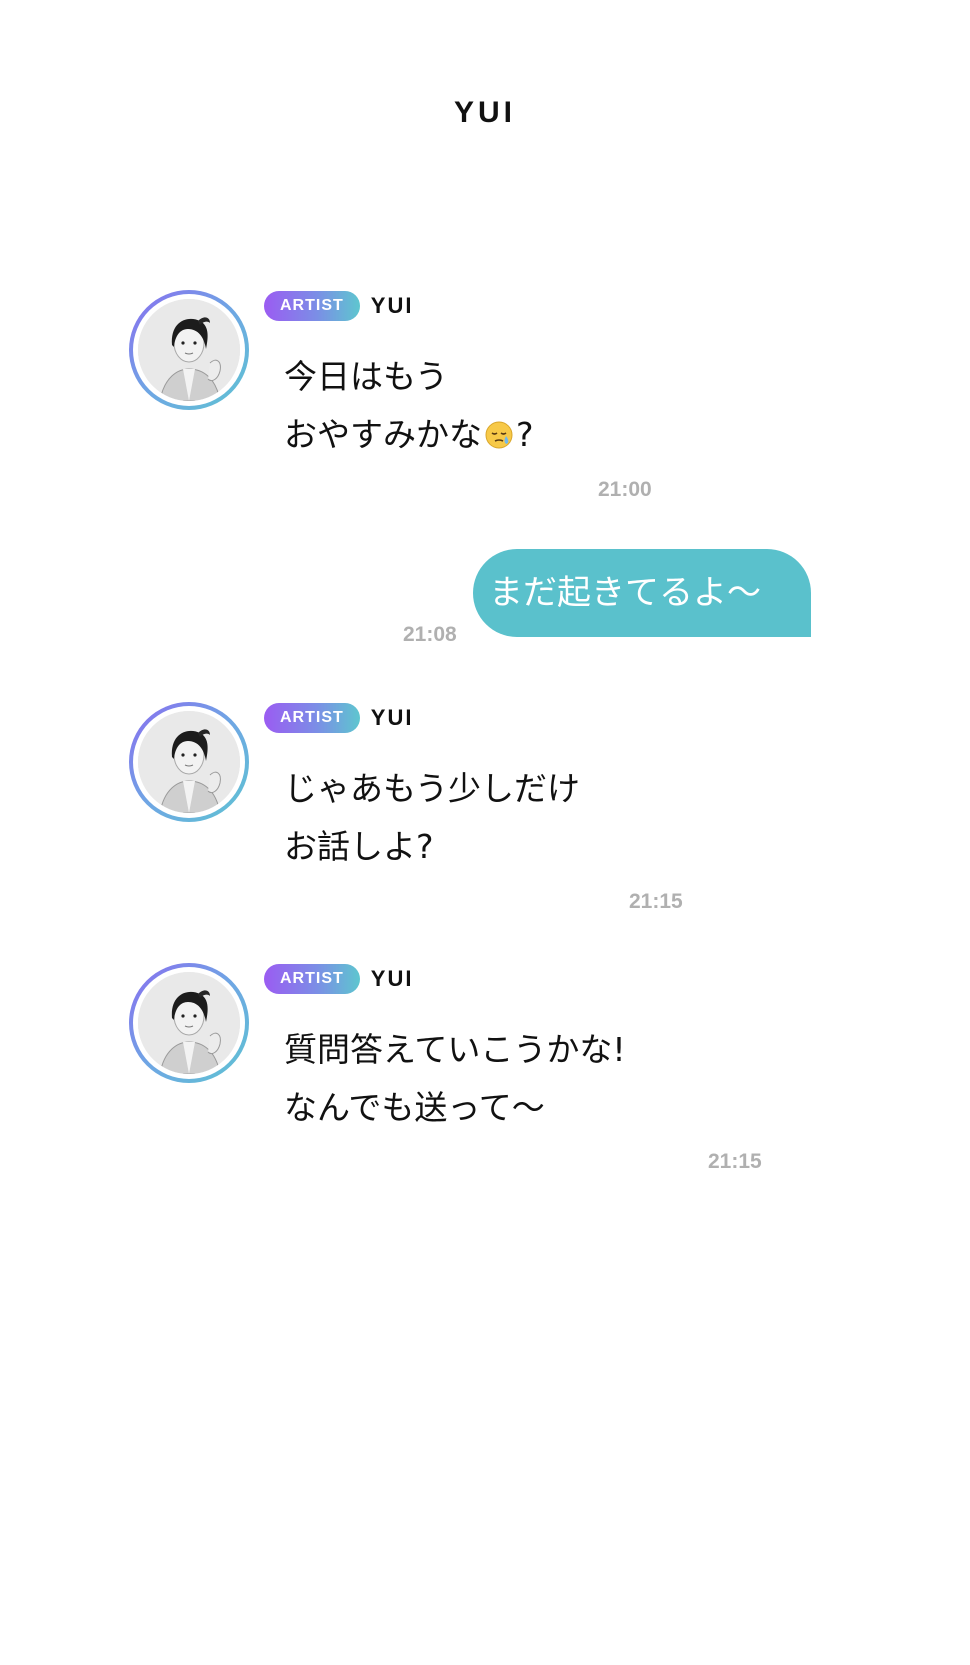 The image size is (970, 1665). Describe the element at coordinates (455, 1079) in the screenshot. I see `message-text: 質問答えていこうかな! なんでも送って〜` at that location.